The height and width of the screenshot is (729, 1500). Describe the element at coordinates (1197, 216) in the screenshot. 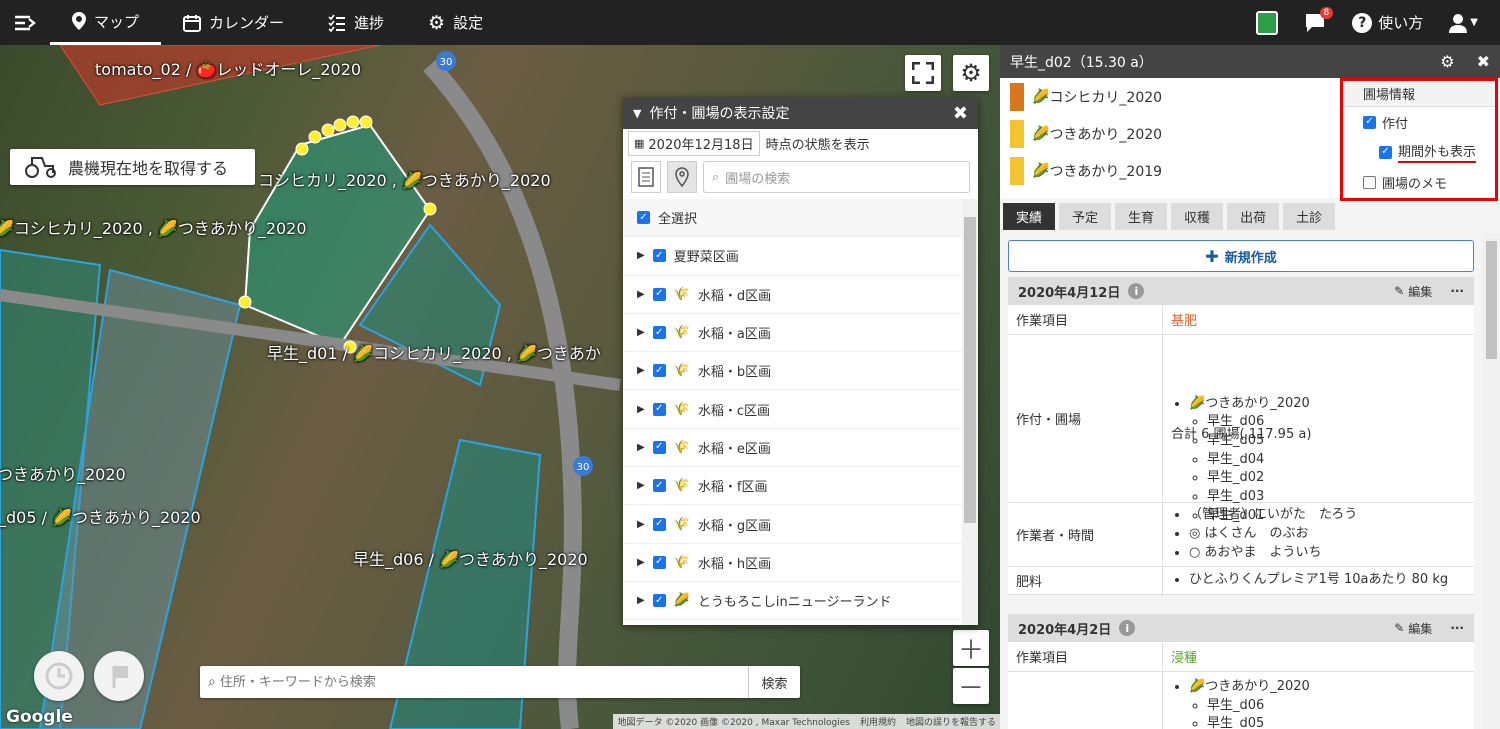

I see `tab-harvest: 収穫` at that location.